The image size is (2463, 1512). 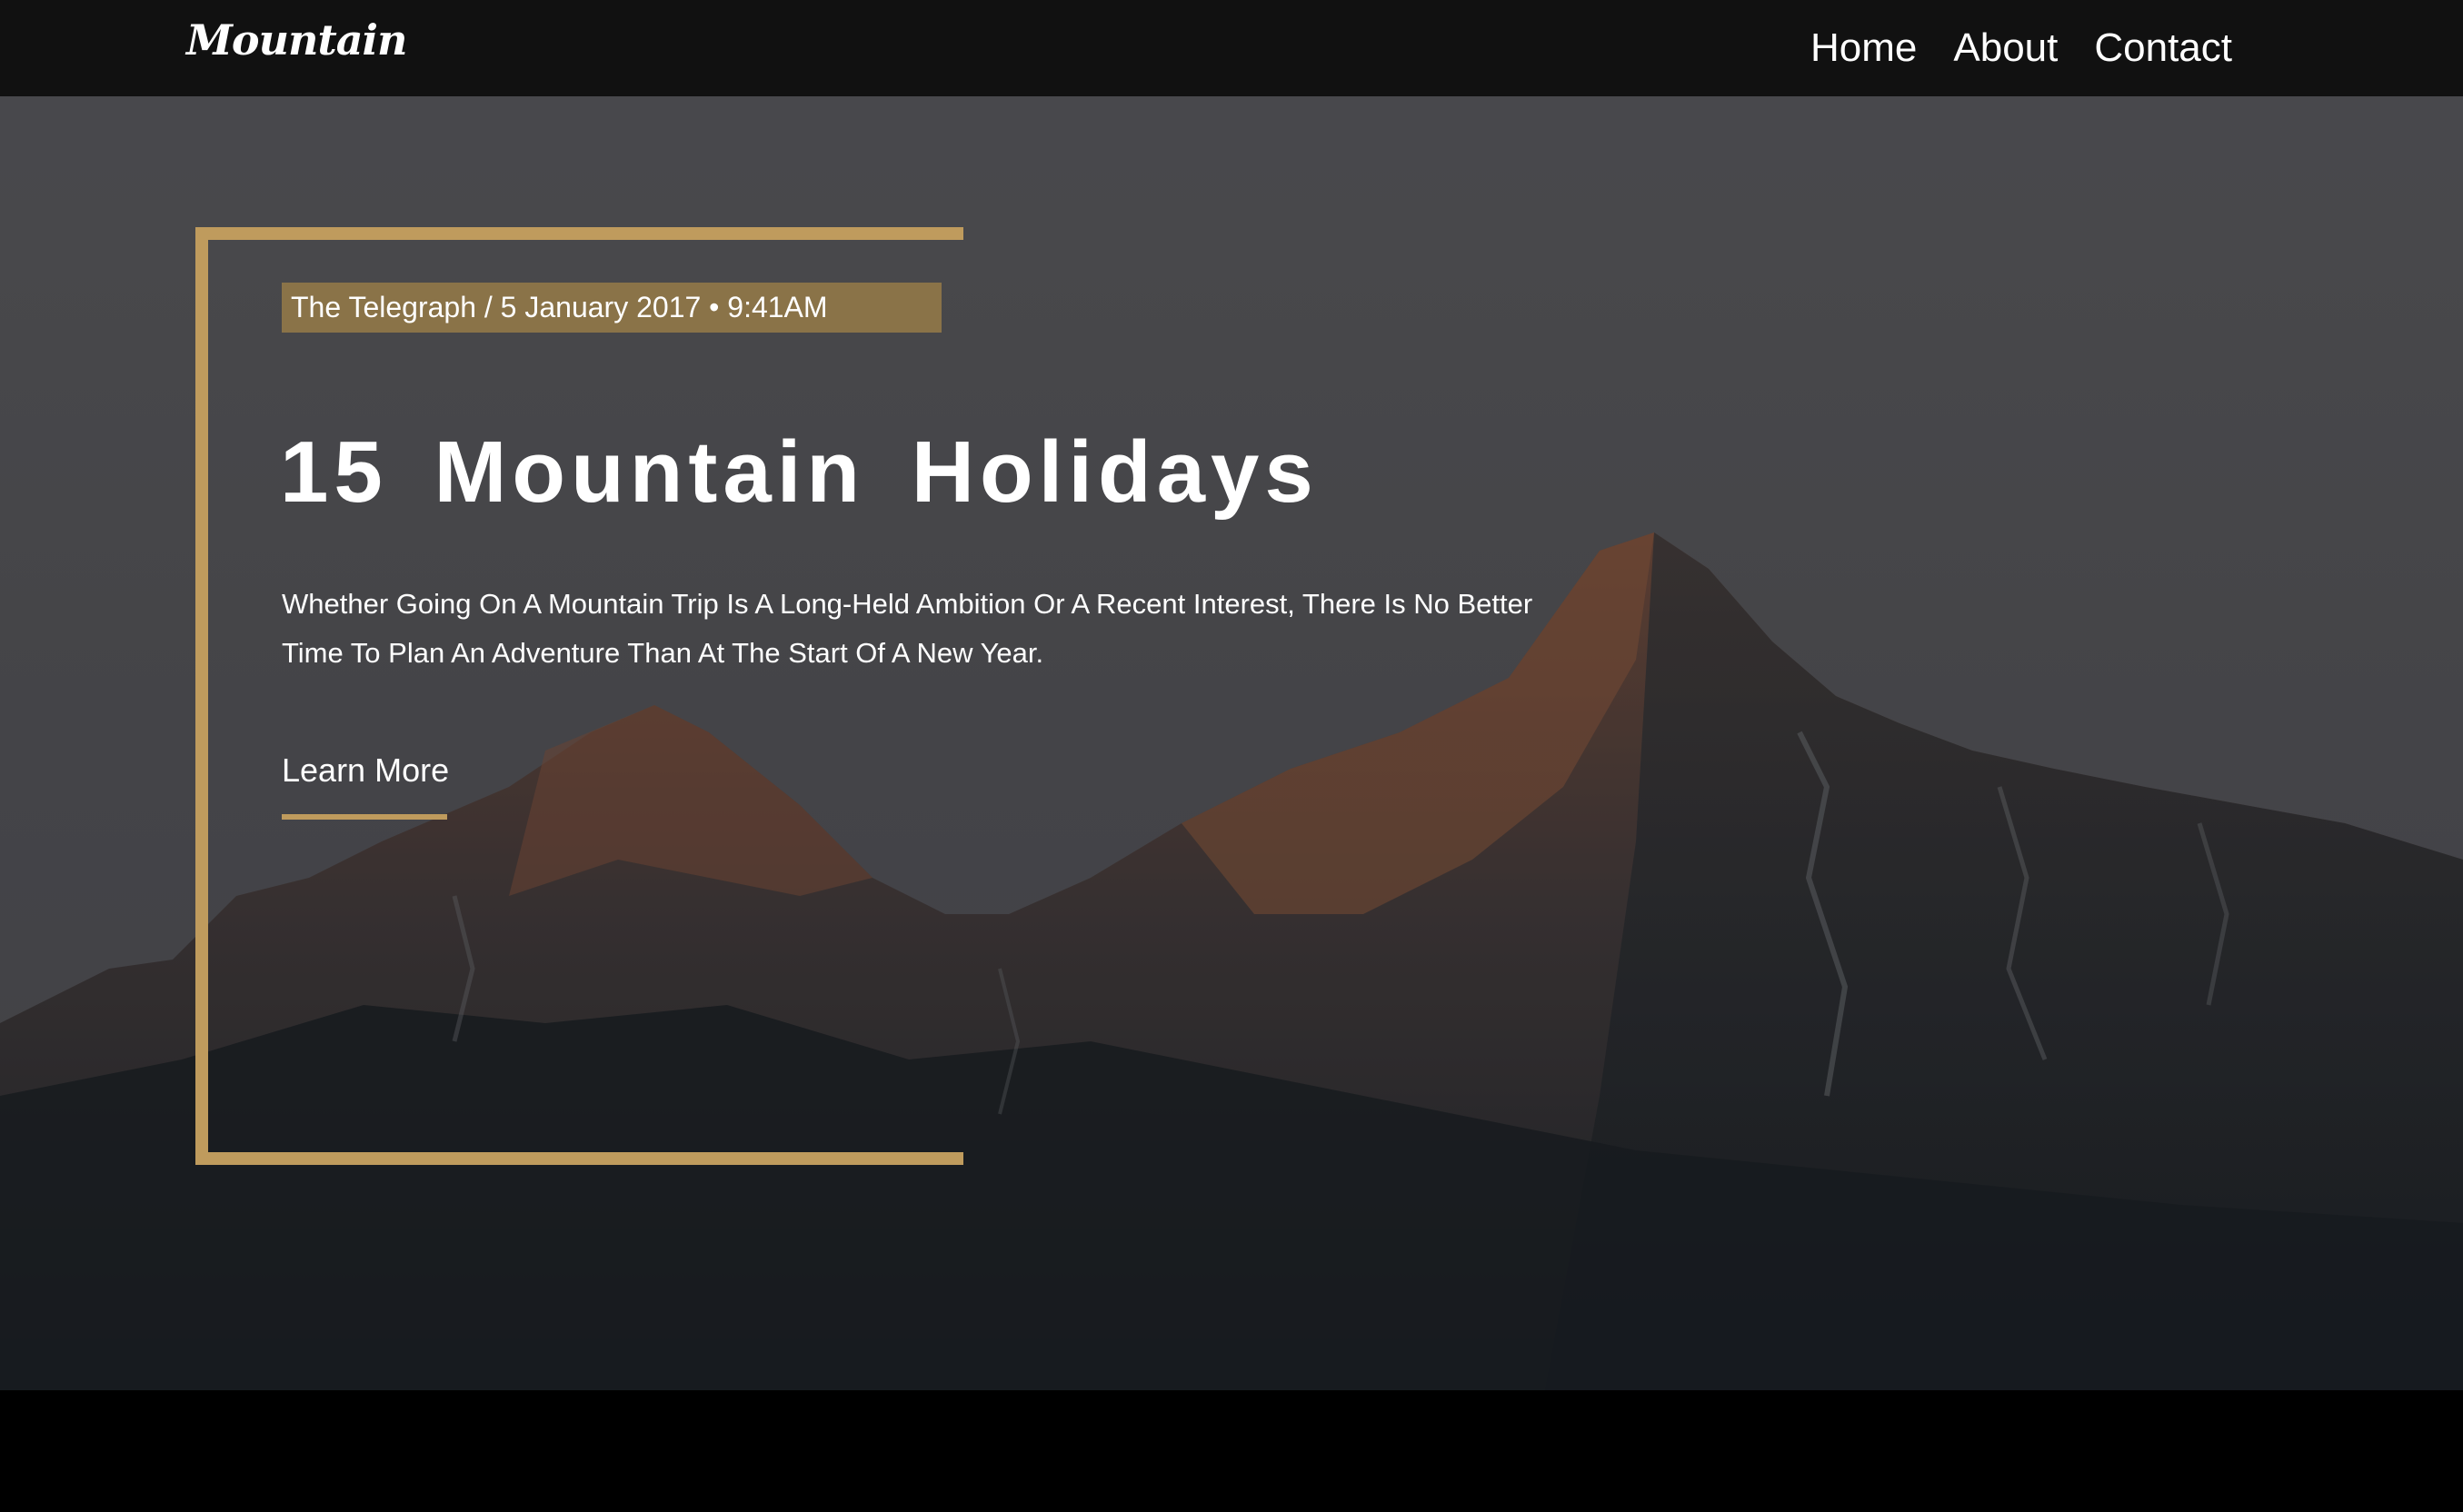 I want to click on hero-title: 15 Mountain Holidays, so click(x=799, y=472).